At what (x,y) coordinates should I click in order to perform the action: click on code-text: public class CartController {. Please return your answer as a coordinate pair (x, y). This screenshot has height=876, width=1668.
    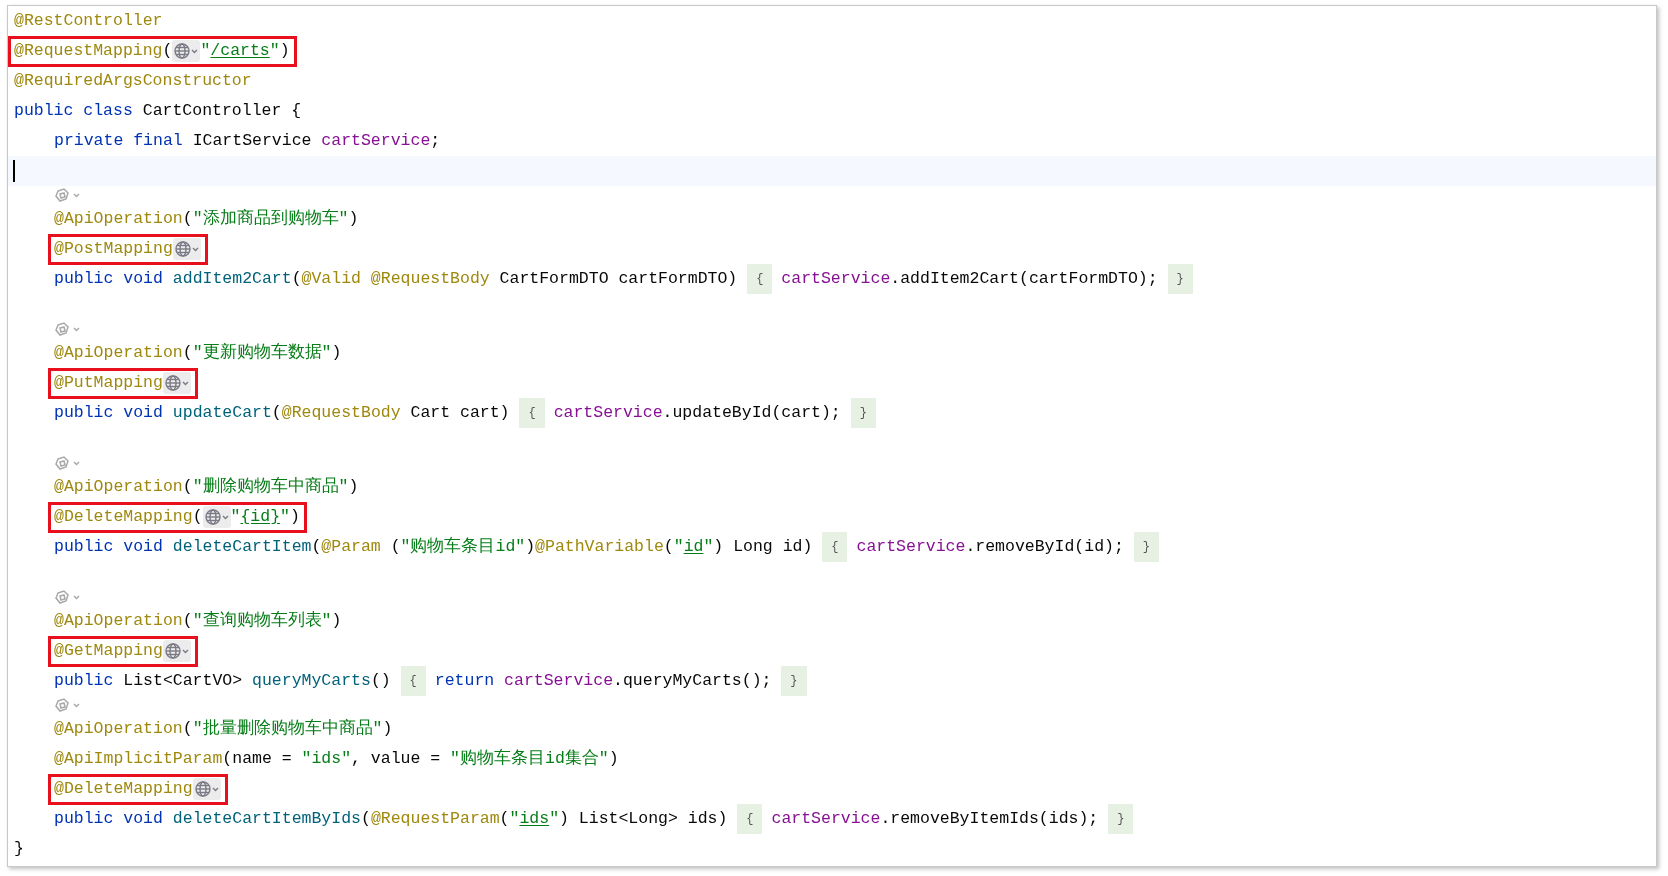
    Looking at the image, I should click on (158, 110).